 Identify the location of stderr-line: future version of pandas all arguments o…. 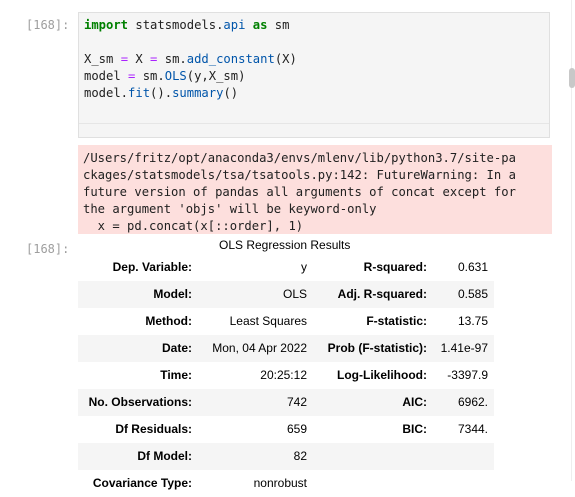
(299, 192).